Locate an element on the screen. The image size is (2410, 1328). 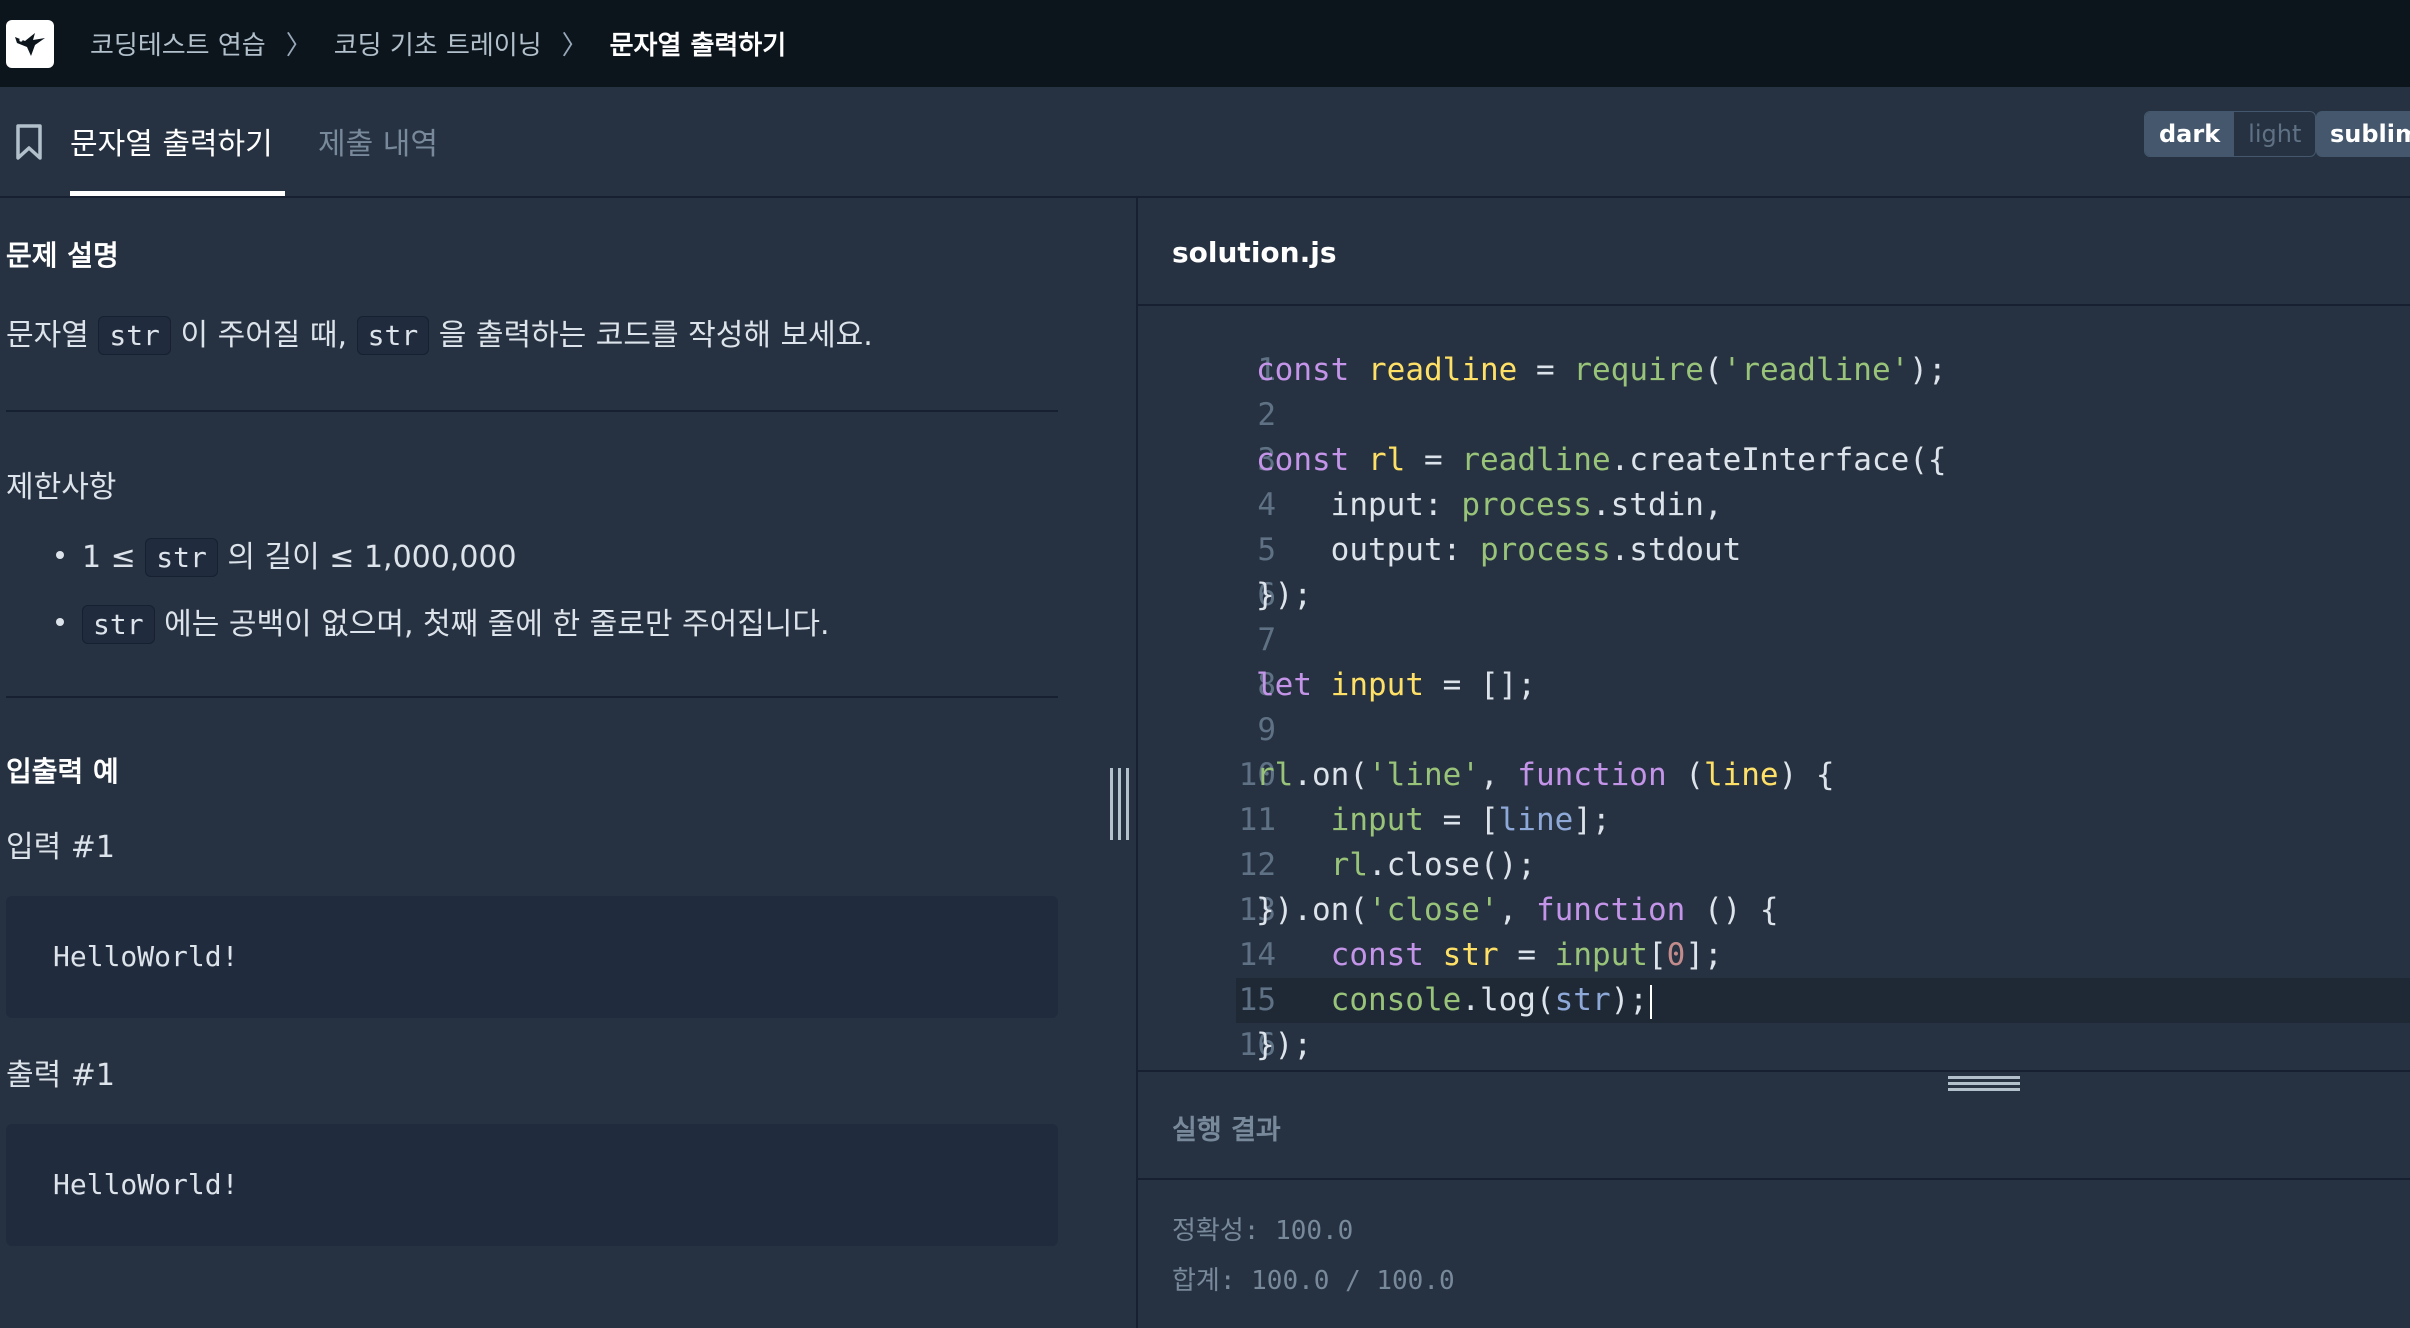
code-line: 9 is located at coordinates (1774, 730).